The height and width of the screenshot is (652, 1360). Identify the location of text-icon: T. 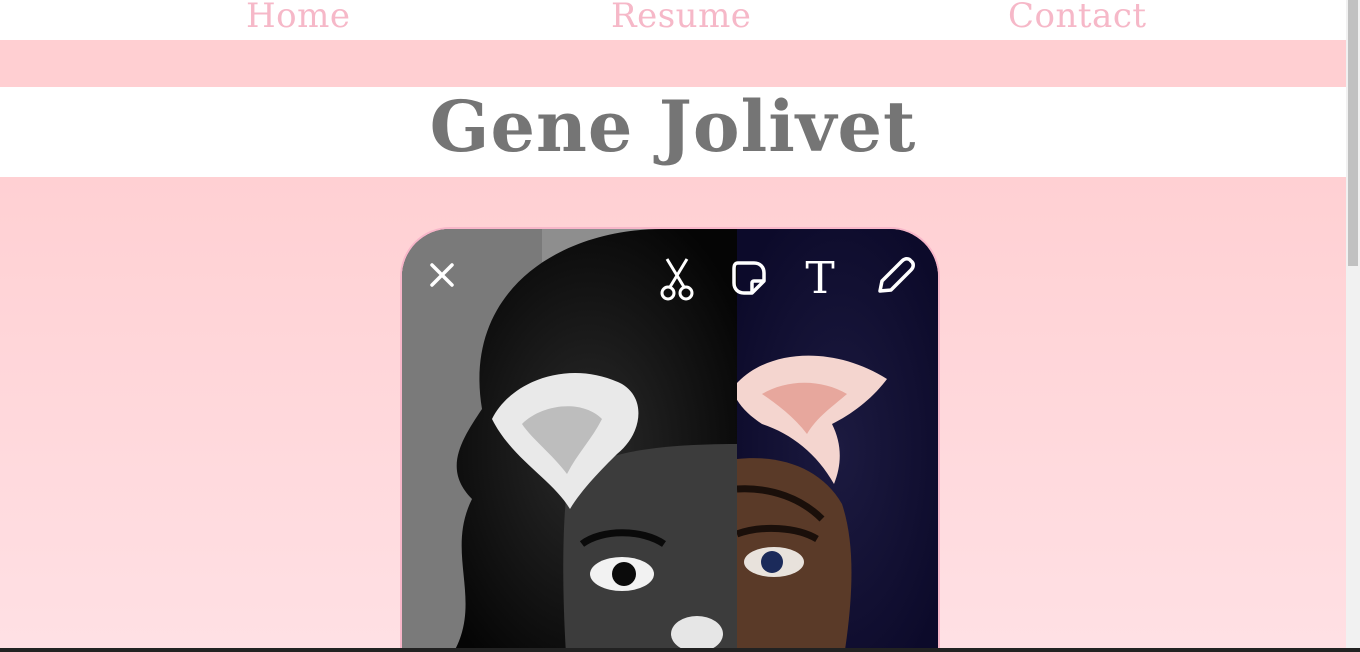
(819, 278).